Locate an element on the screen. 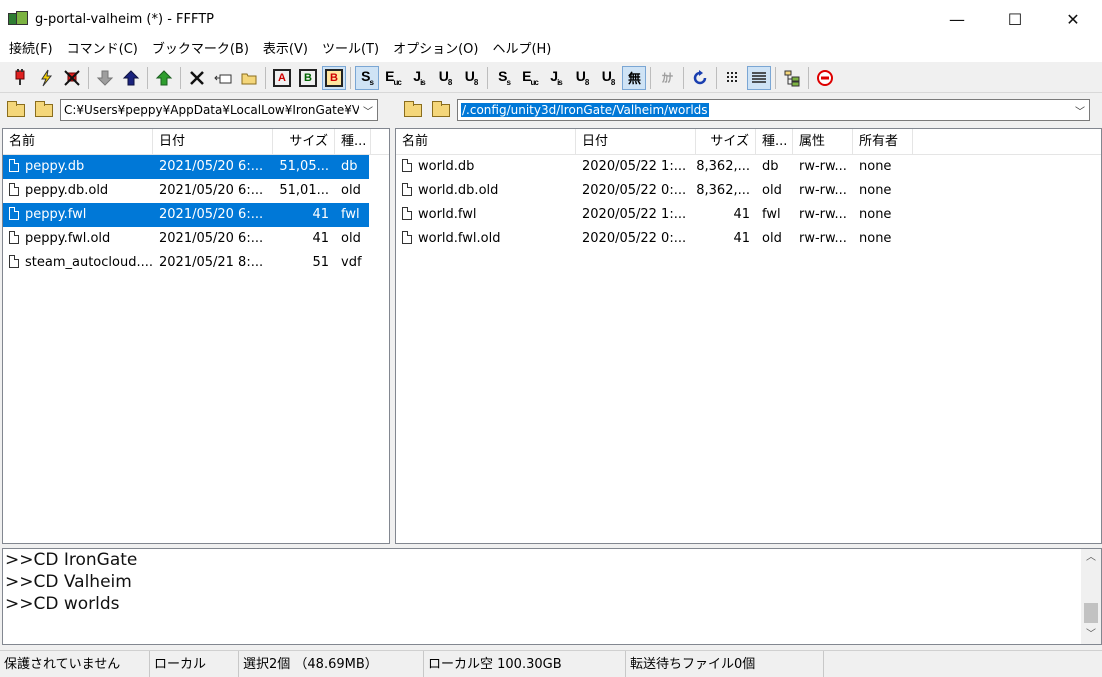 The height and width of the screenshot is (677, 1102). ffftp-app-icon is located at coordinates (19, 19).